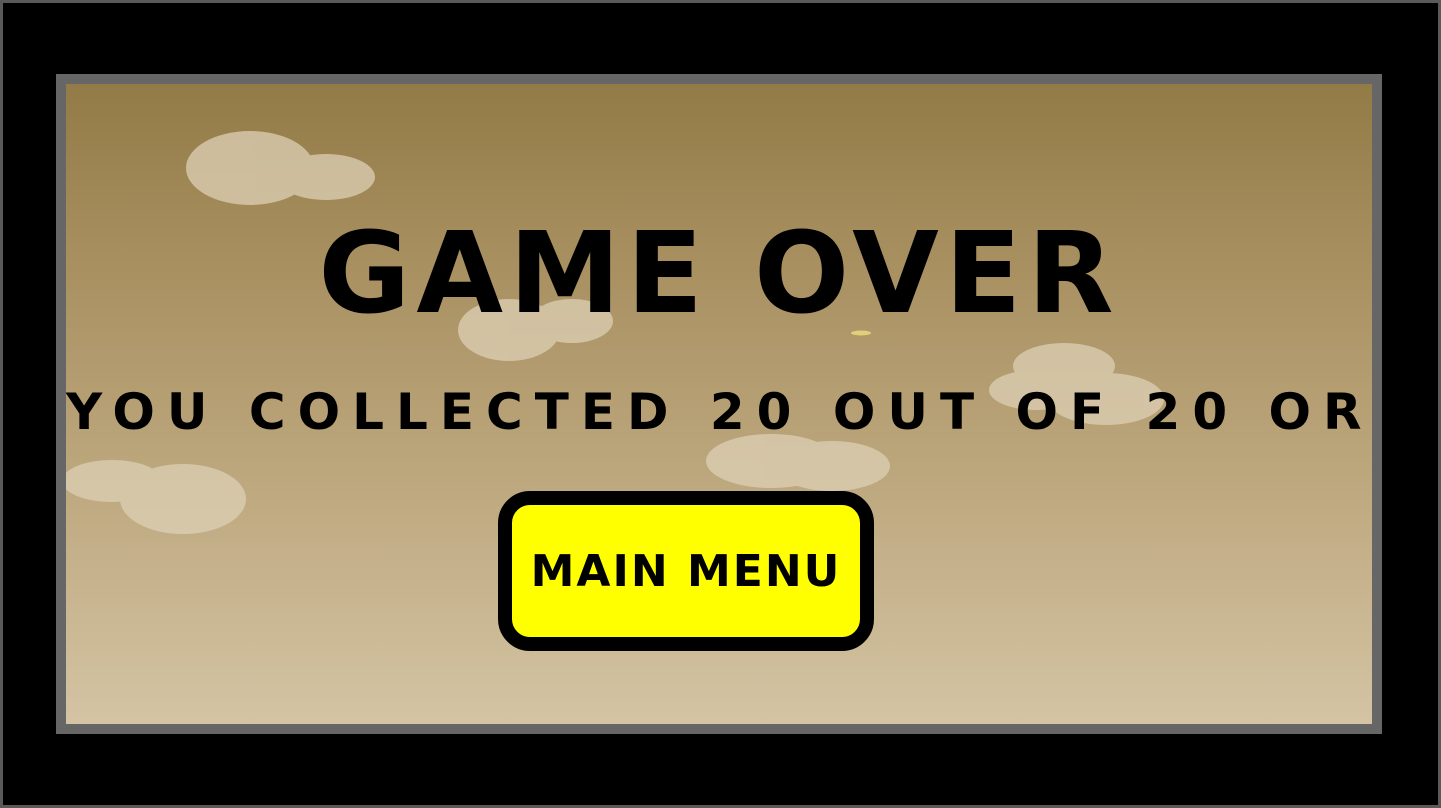 The image size is (1441, 808). I want to click on game-over-title: GAME OVER, so click(719, 274).